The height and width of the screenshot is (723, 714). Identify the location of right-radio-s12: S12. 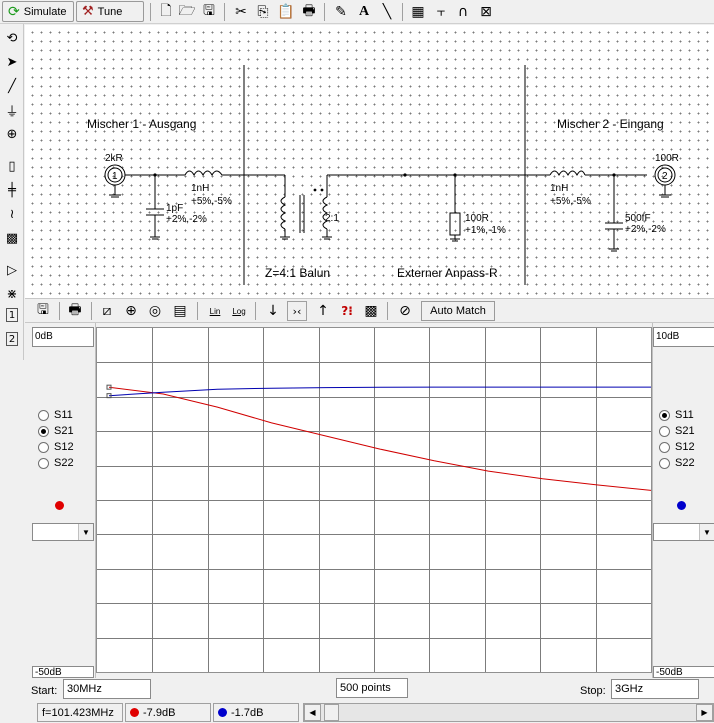
(677, 447).